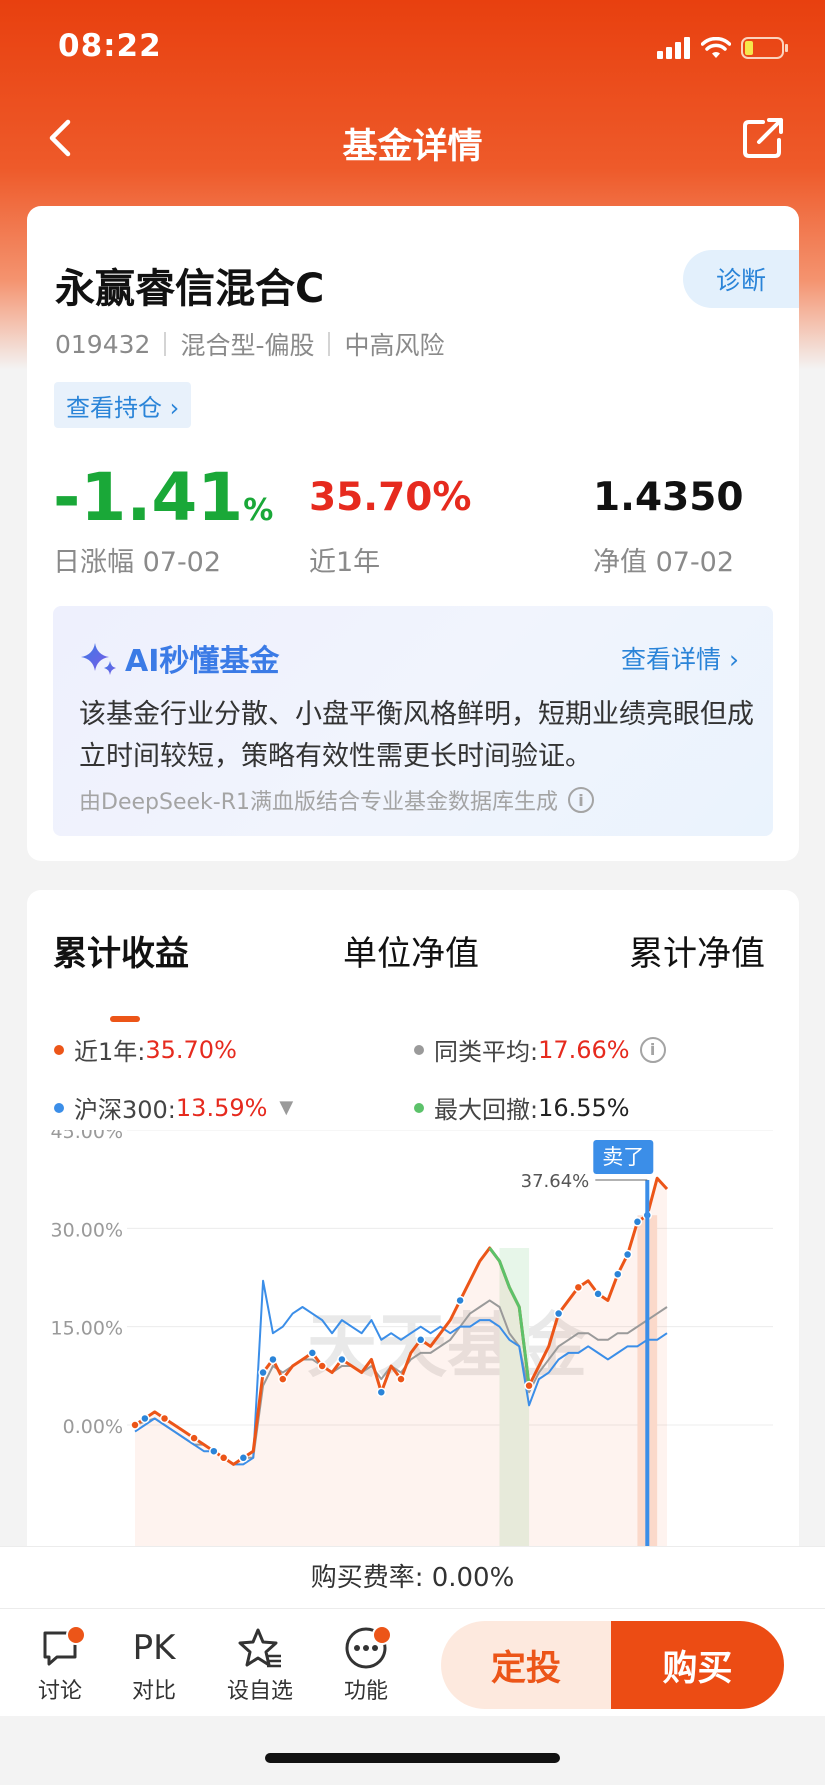  Describe the element at coordinates (623, 1157) in the screenshot. I see `sell-tag: 卖了` at that location.